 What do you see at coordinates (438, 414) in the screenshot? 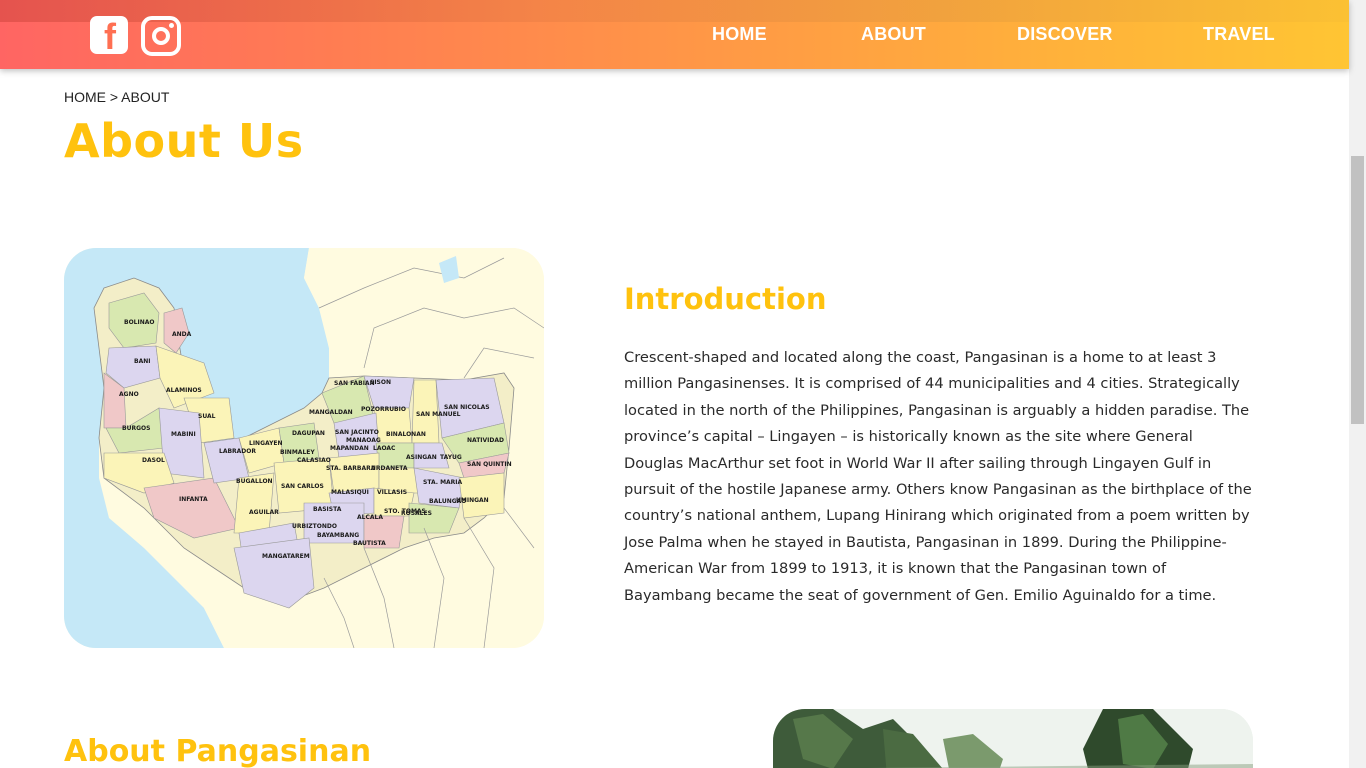
I see `map-label: SAN MANUEL` at bounding box center [438, 414].